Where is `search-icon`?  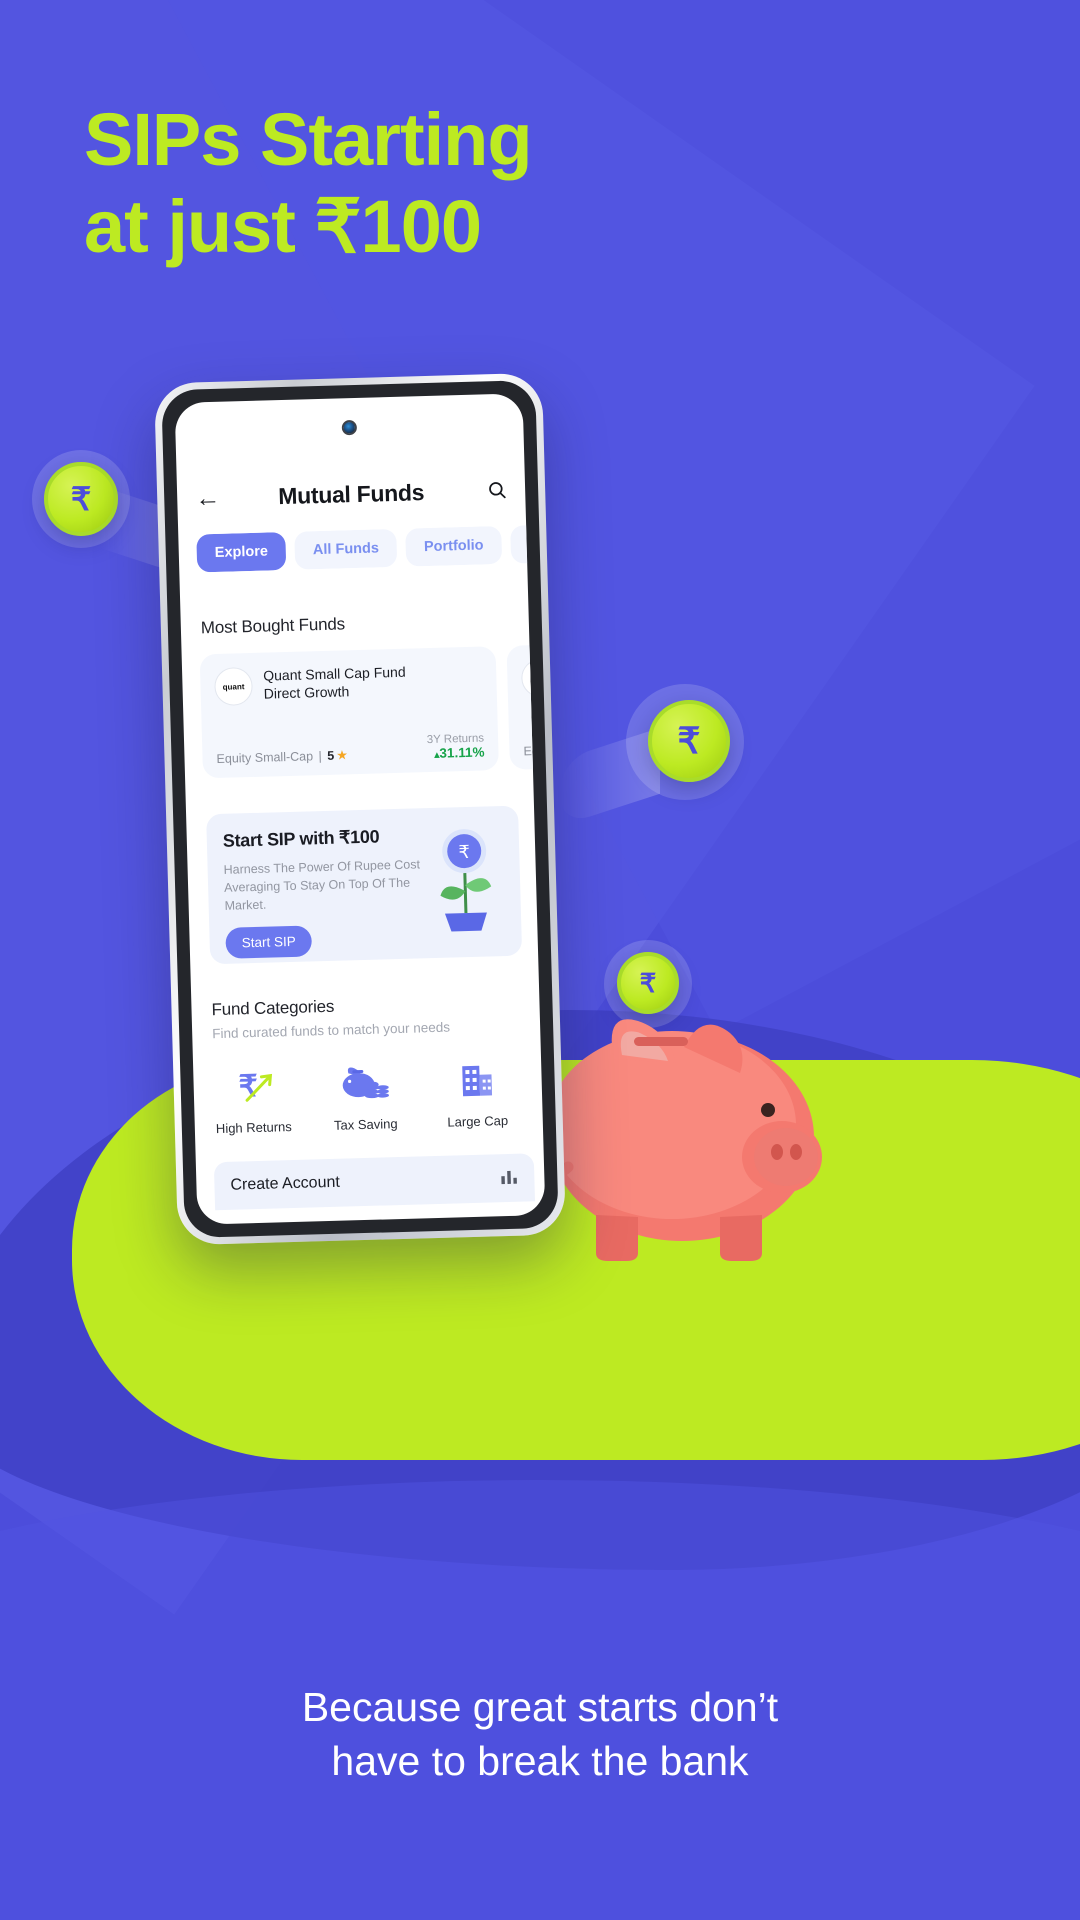
search-icon is located at coordinates (494, 490).